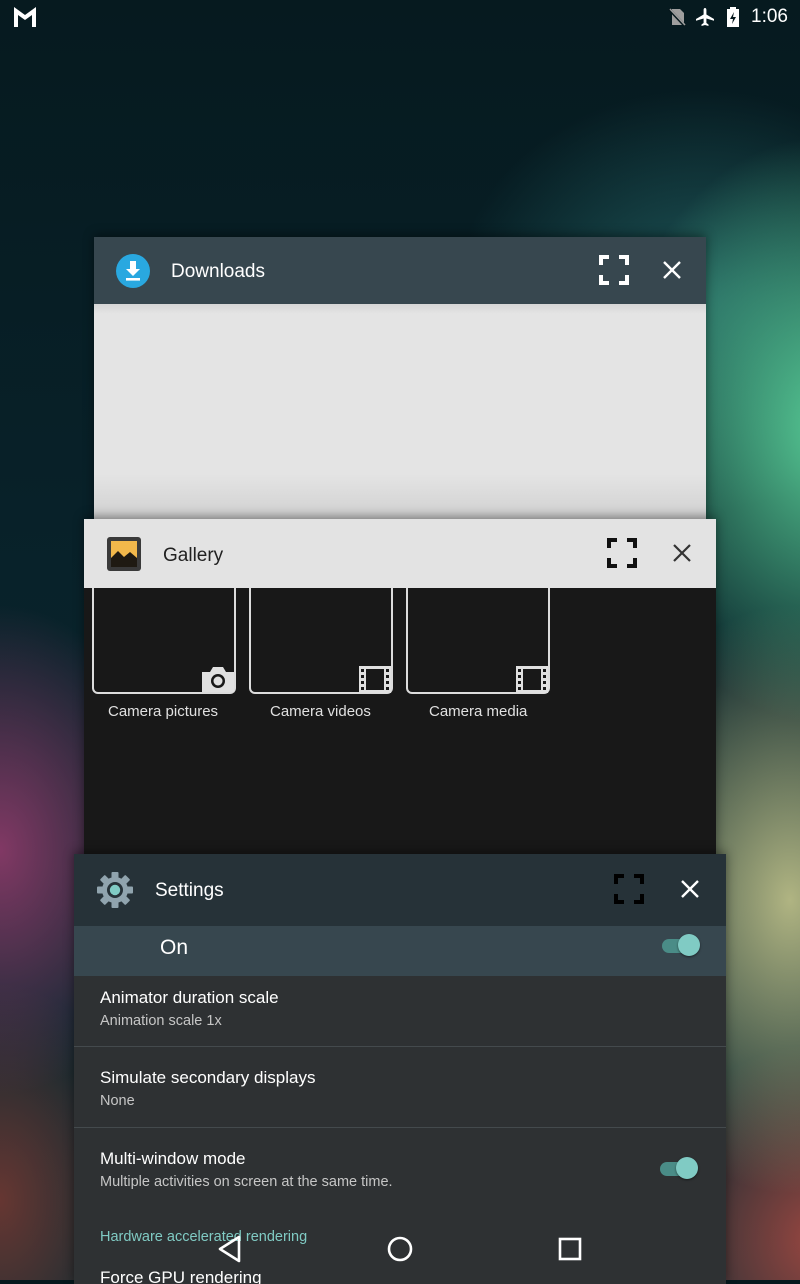  Describe the element at coordinates (705, 17) in the screenshot. I see `airplane-mode-icon` at that location.